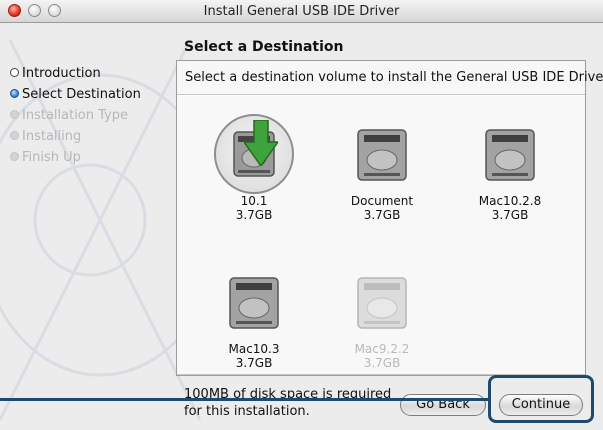 The image size is (603, 430). What do you see at coordinates (264, 47) in the screenshot?
I see `page-title: Select a Destination` at bounding box center [264, 47].